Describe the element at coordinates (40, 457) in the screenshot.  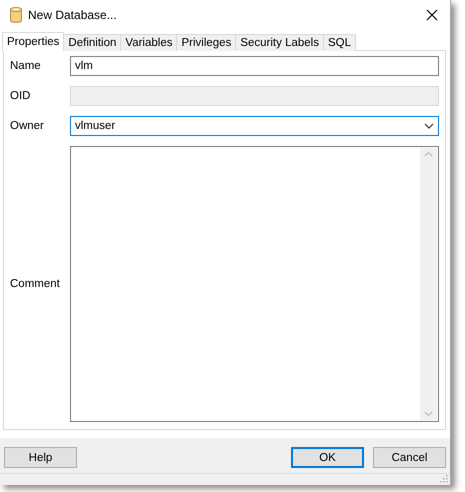
I see `dialog-button: Help` at that location.